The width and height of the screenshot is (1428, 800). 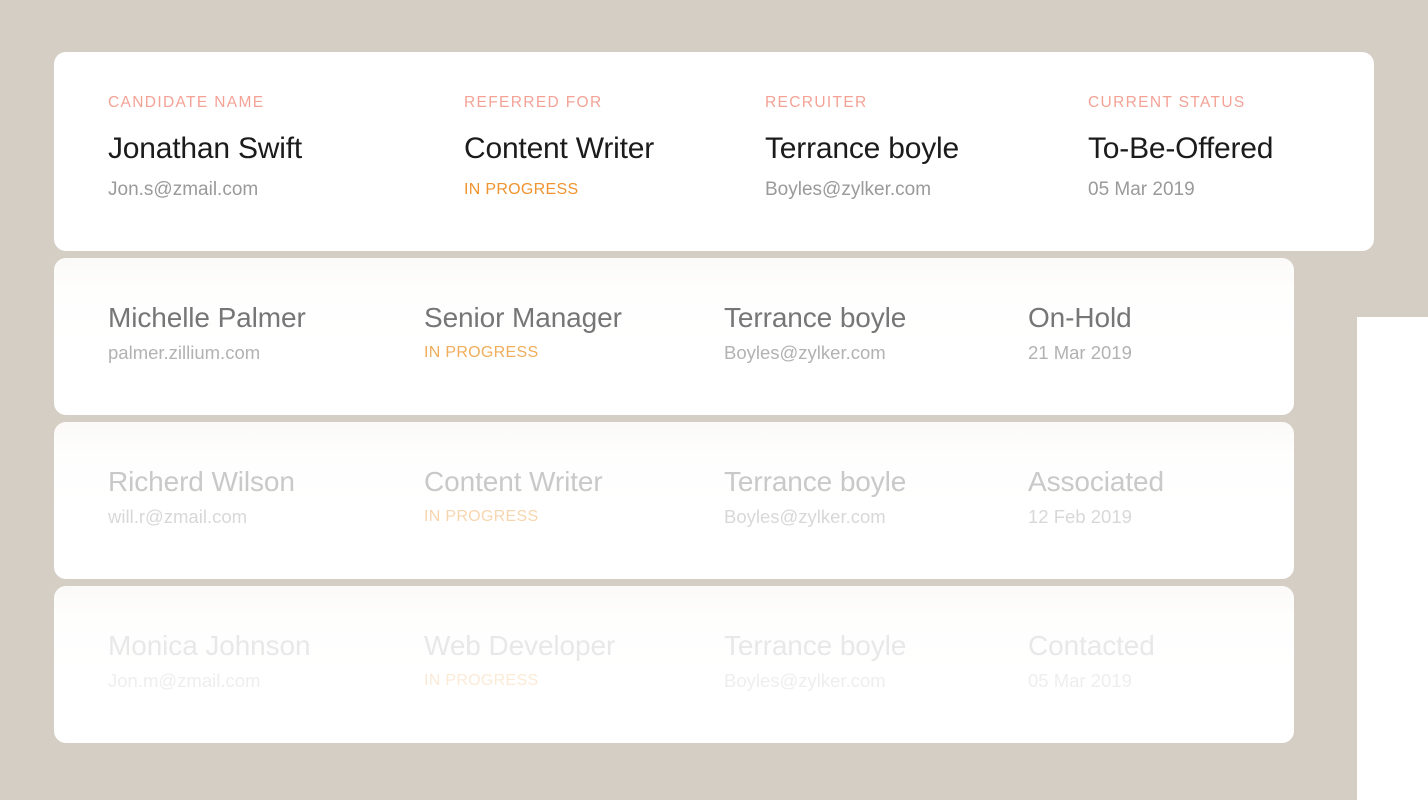 I want to click on featured-status-date: 05 Mar 2019, so click(x=1141, y=189).